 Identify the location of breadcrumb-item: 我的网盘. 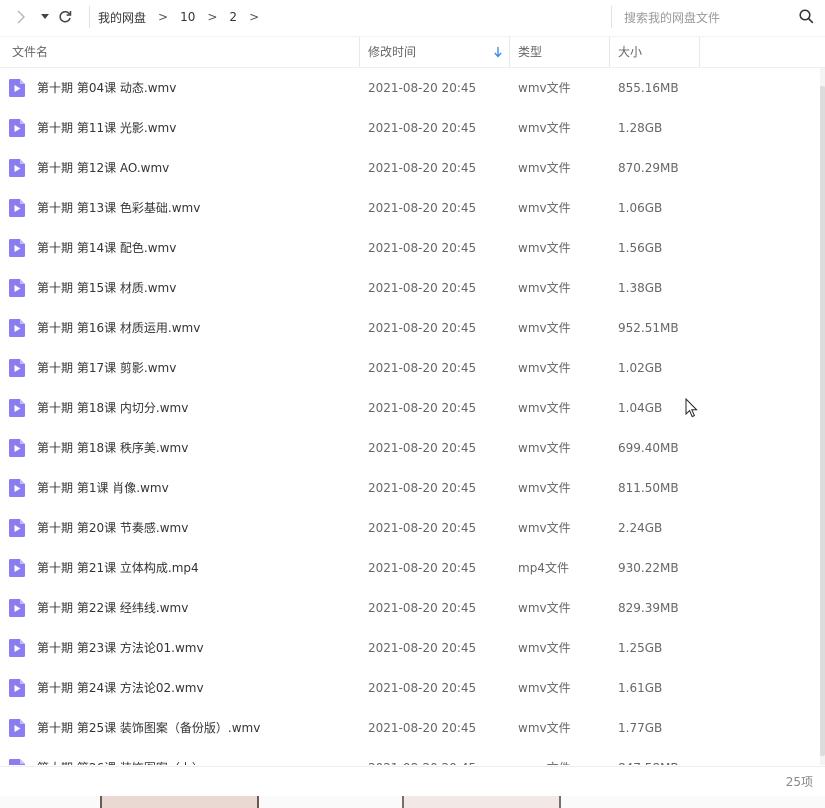
(122, 17).